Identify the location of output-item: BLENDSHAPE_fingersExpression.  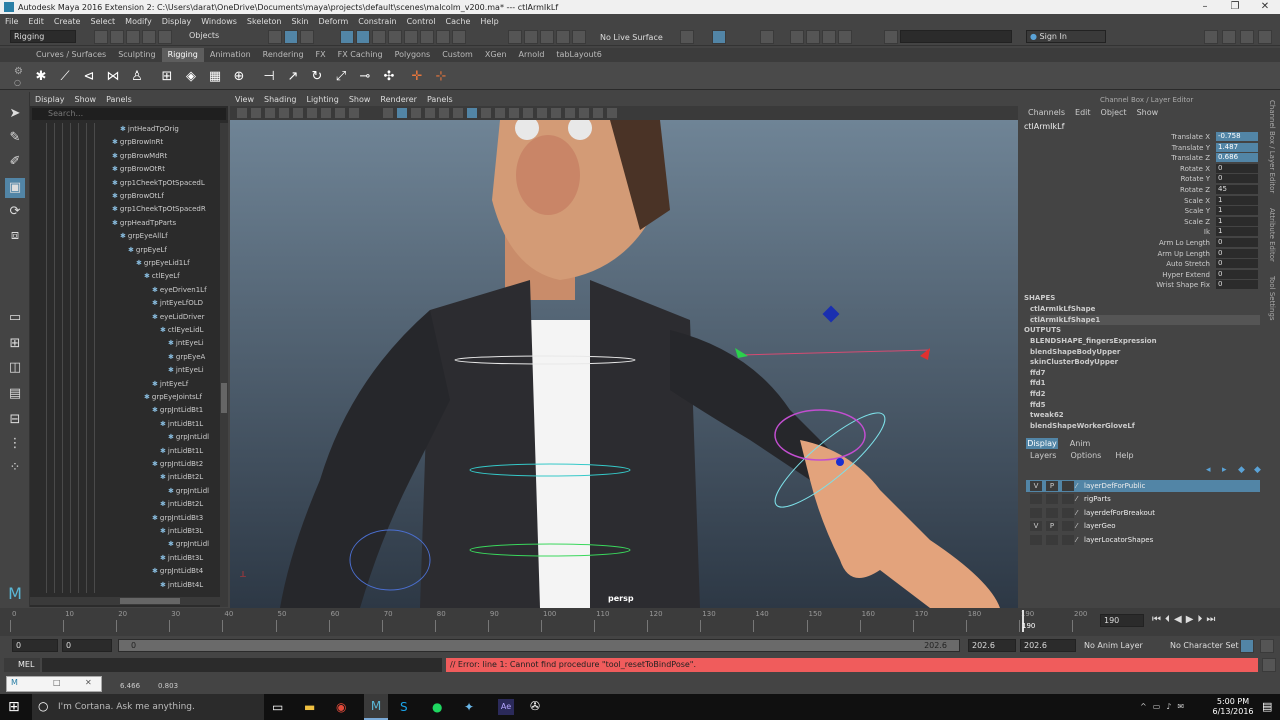
(1093, 341).